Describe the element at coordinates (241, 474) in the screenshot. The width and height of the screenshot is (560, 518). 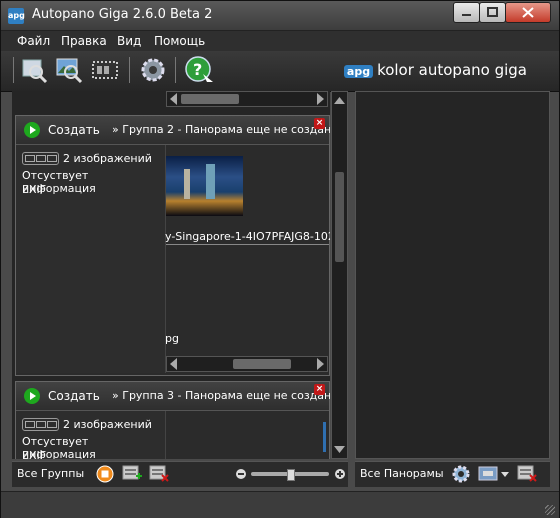
I see `zoom-out-icon` at that location.